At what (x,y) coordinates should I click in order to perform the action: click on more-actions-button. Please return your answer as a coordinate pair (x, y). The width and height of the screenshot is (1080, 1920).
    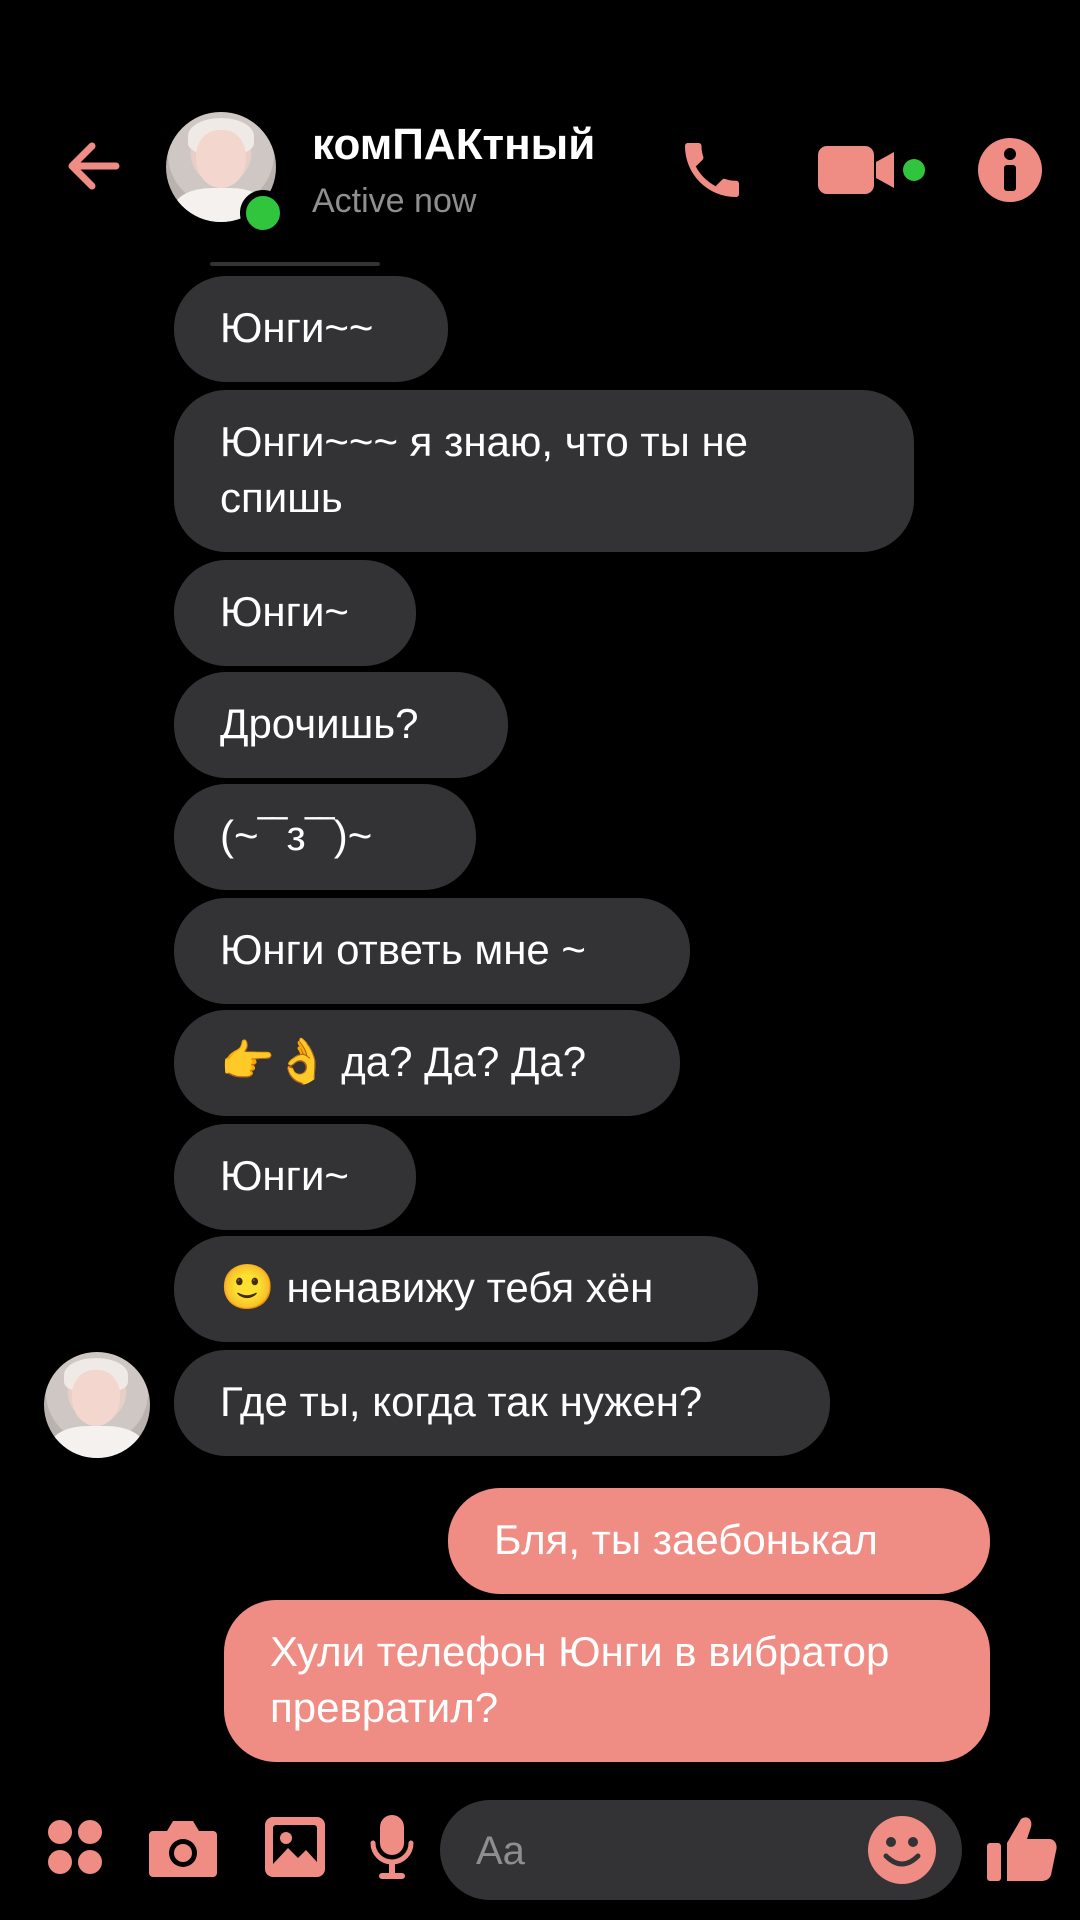
    Looking at the image, I should click on (75, 1847).